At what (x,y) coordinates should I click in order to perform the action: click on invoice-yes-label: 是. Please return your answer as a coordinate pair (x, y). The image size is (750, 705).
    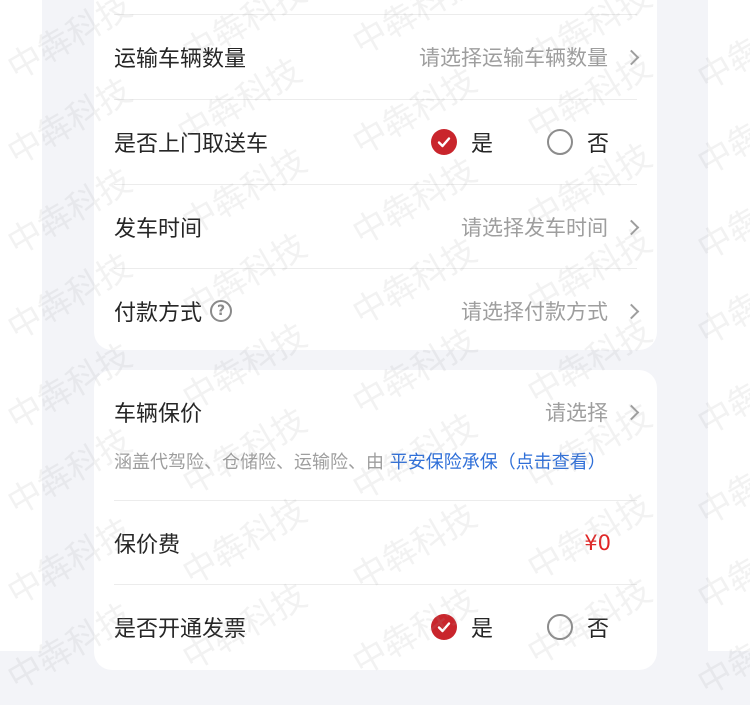
    Looking at the image, I should click on (481, 629).